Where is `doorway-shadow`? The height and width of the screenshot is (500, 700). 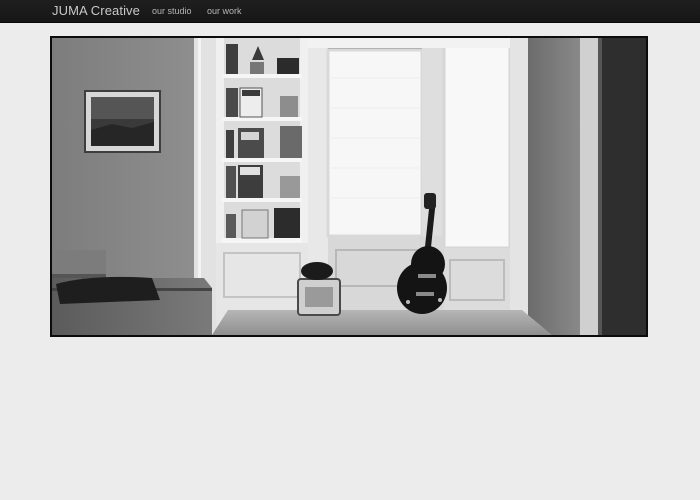
doorway-shadow is located at coordinates (622, 186).